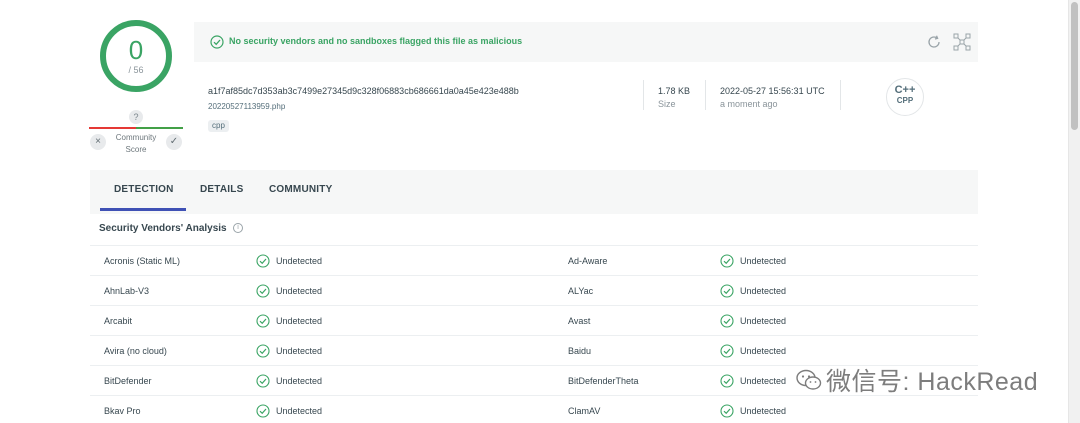 The height and width of the screenshot is (423, 1080). Describe the element at coordinates (809, 379) in the screenshot. I see `wechat-icon` at that location.